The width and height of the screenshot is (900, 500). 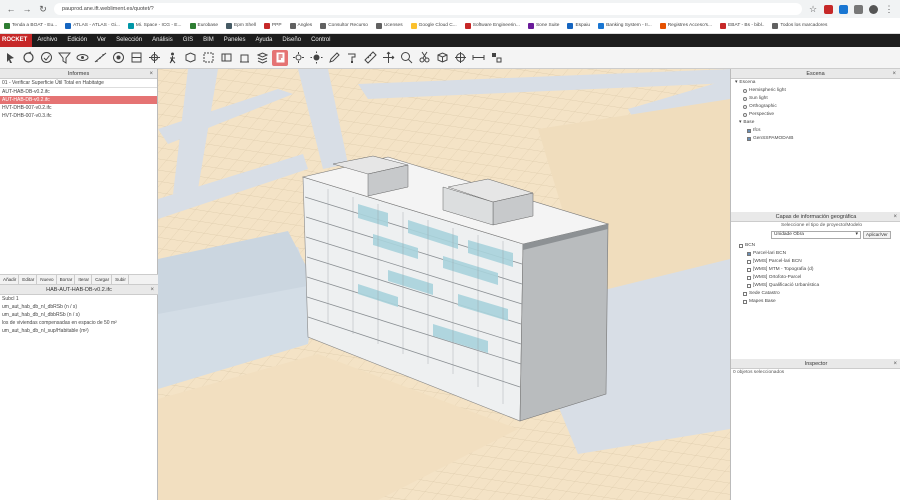 What do you see at coordinates (136, 58) in the screenshot?
I see `section-tool-icon` at bounding box center [136, 58].